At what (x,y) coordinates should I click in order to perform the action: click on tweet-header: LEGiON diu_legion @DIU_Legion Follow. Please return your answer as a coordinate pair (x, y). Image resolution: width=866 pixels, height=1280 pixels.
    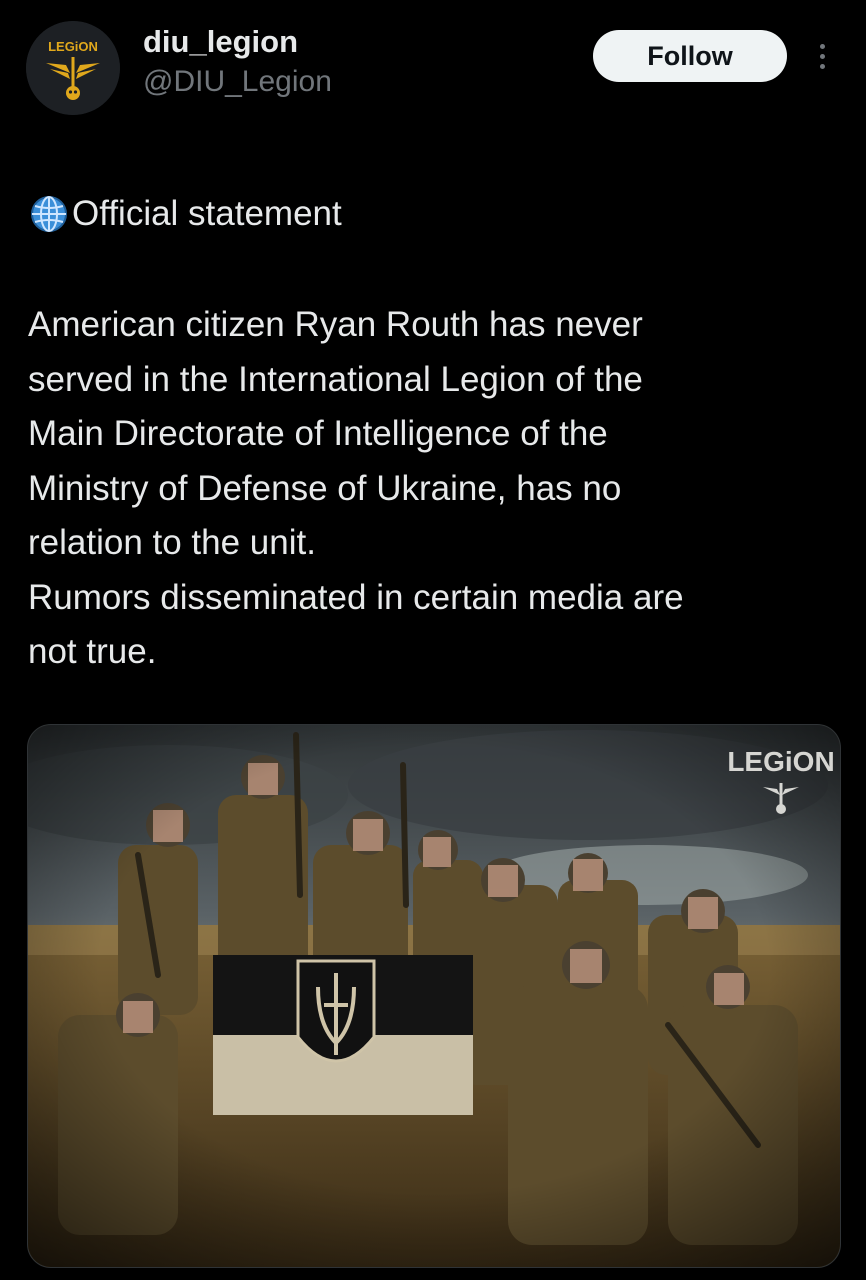
    Looking at the image, I should click on (433, 65).